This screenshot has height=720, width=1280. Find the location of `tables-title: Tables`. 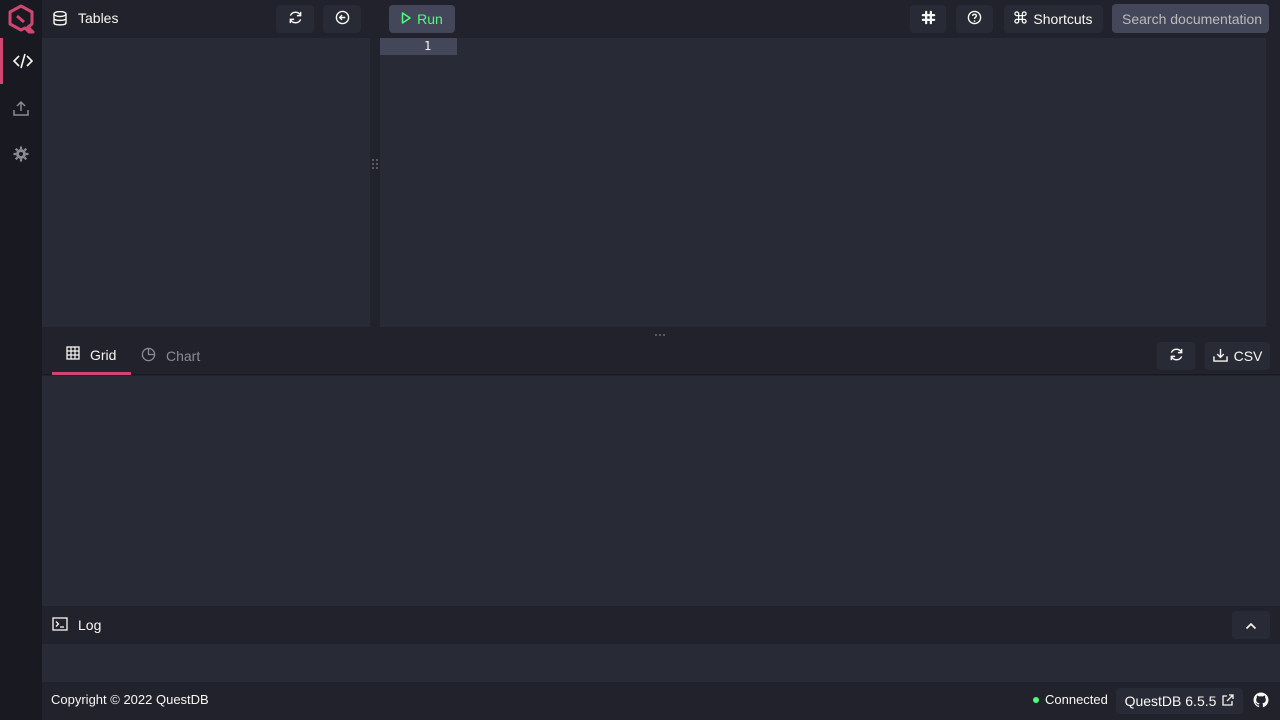

tables-title: Tables is located at coordinates (98, 18).